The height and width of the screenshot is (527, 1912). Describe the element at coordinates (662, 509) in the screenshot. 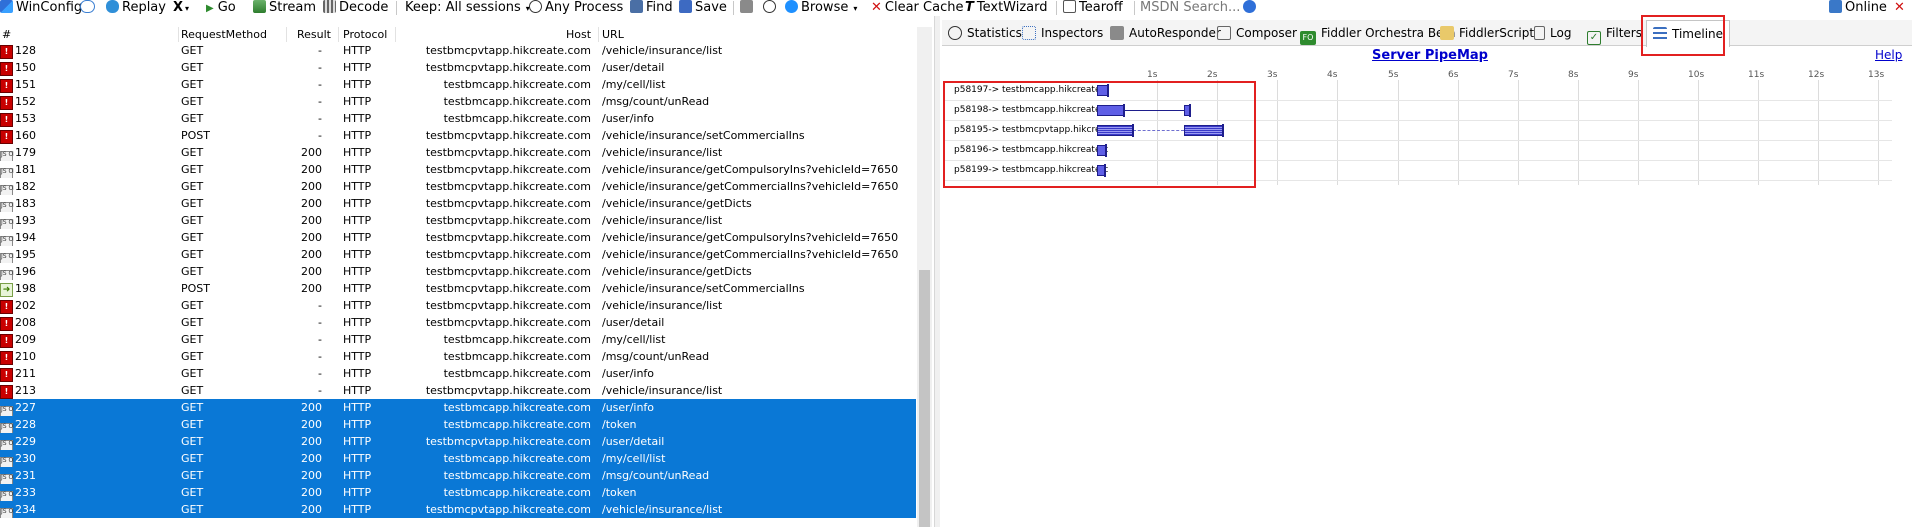

I see `url-cell: /vehicle/insurance/list` at that location.